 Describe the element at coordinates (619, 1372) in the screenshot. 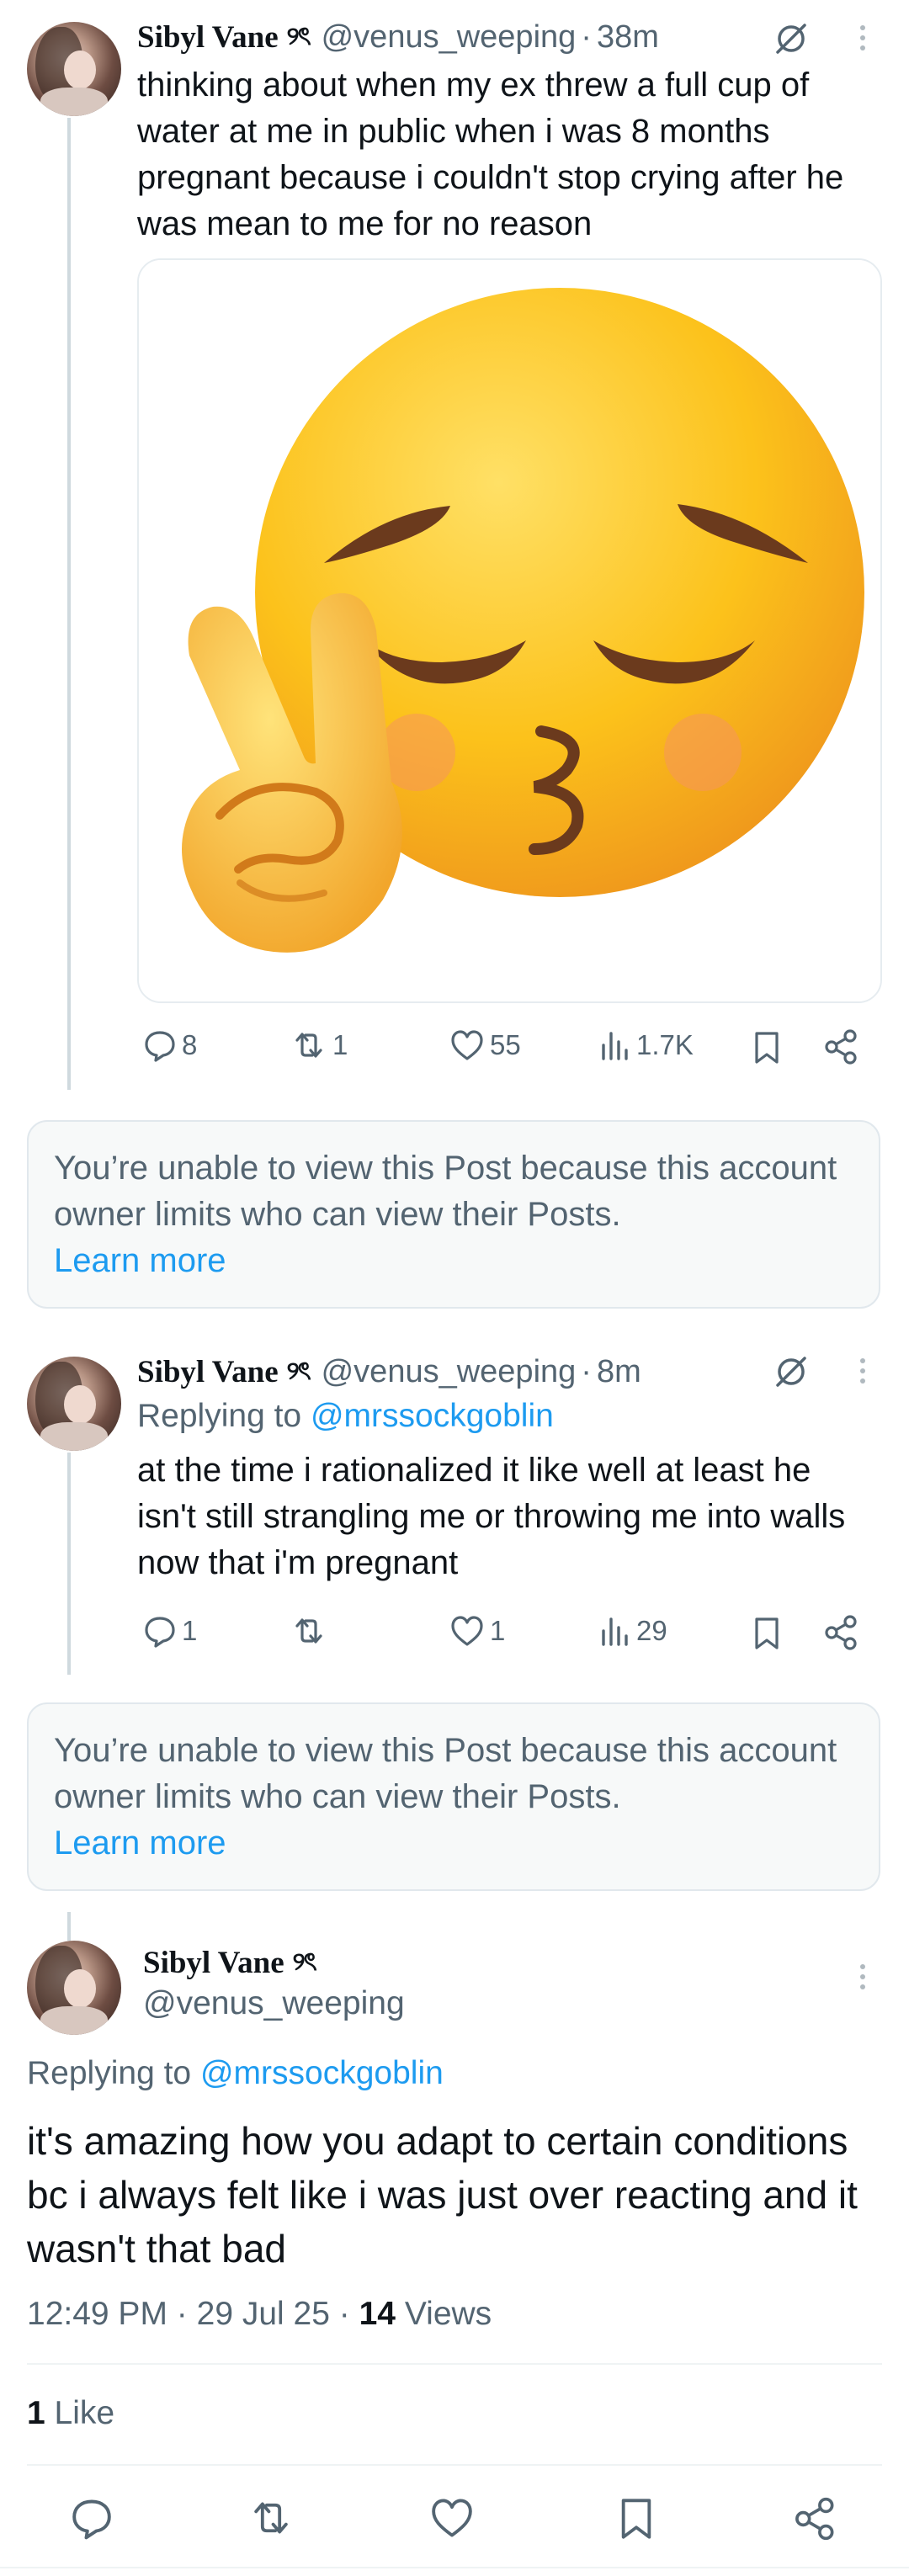

I see `post-time: 8m` at that location.